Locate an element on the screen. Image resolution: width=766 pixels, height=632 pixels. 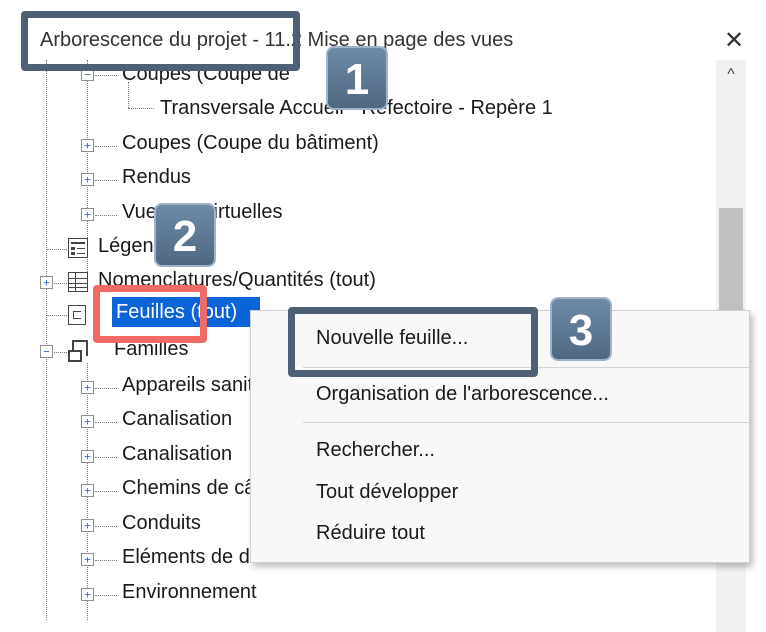
tree-item-appareils-sanitaires: + Appareils sanitaires is located at coordinates (148, 386).